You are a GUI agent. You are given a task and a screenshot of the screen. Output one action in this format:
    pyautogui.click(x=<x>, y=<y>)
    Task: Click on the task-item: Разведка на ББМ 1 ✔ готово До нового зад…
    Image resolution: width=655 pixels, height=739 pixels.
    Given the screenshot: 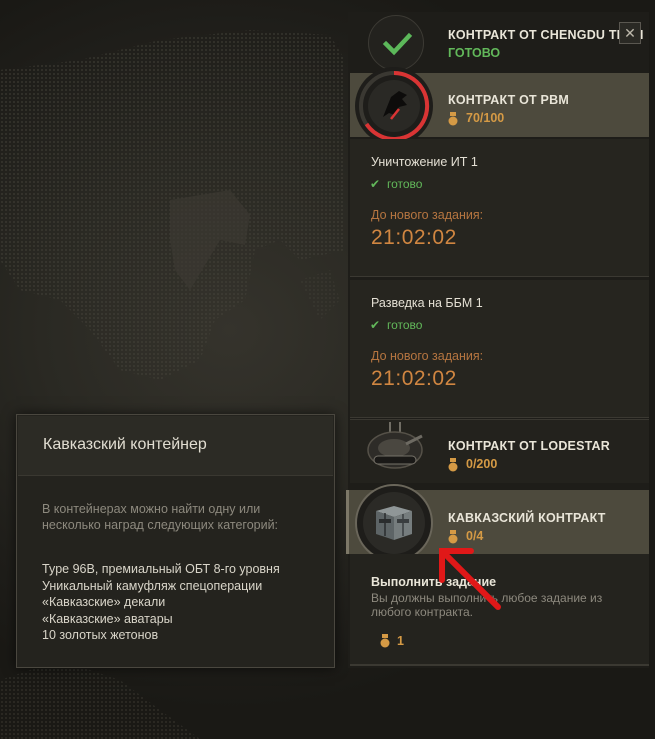 What is the action you would take?
    pyautogui.click(x=499, y=349)
    